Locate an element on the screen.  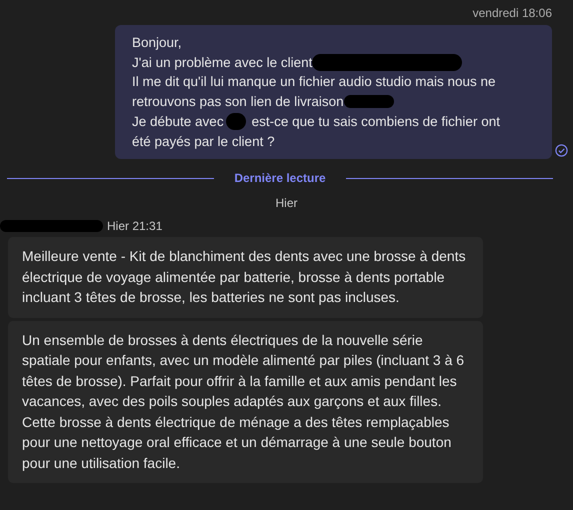
message-text: retrouvons pas son lien de livraison is located at coordinates (238, 102).